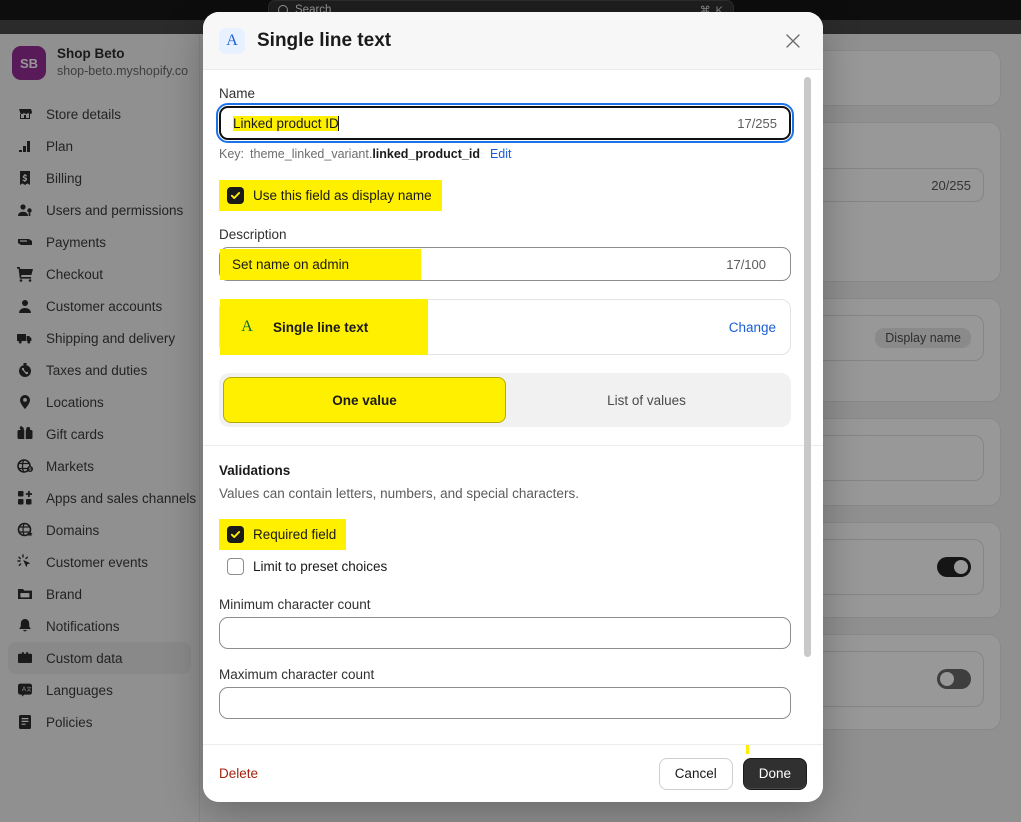 The image size is (1021, 822). Describe the element at coordinates (426, 154) in the screenshot. I see `key-name: linked_product_id` at that location.